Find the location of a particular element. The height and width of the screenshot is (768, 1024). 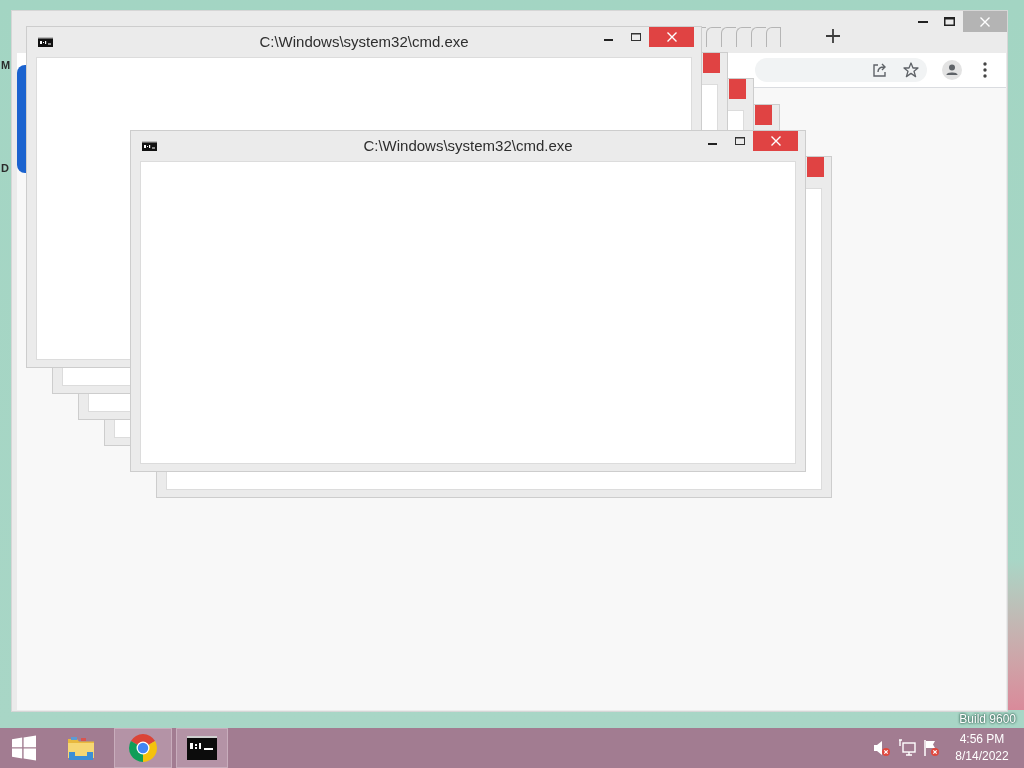

taskbar-app-button is located at coordinates (202, 748).